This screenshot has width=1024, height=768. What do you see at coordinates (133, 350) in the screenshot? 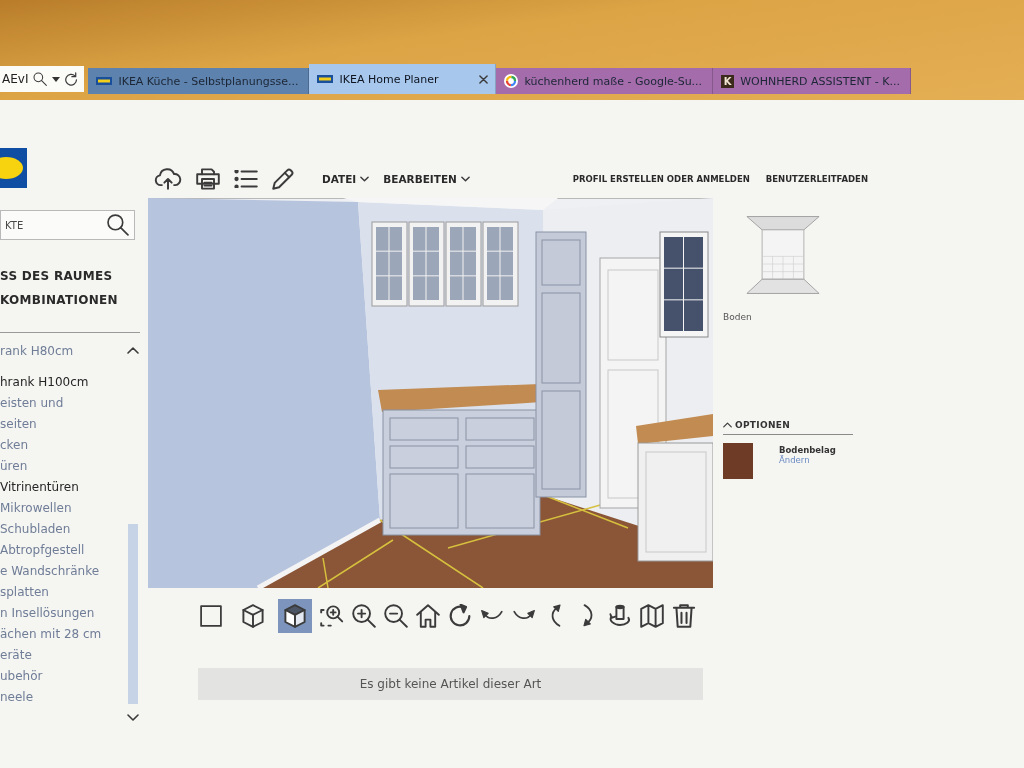
I see `chevron-up-icon` at bounding box center [133, 350].